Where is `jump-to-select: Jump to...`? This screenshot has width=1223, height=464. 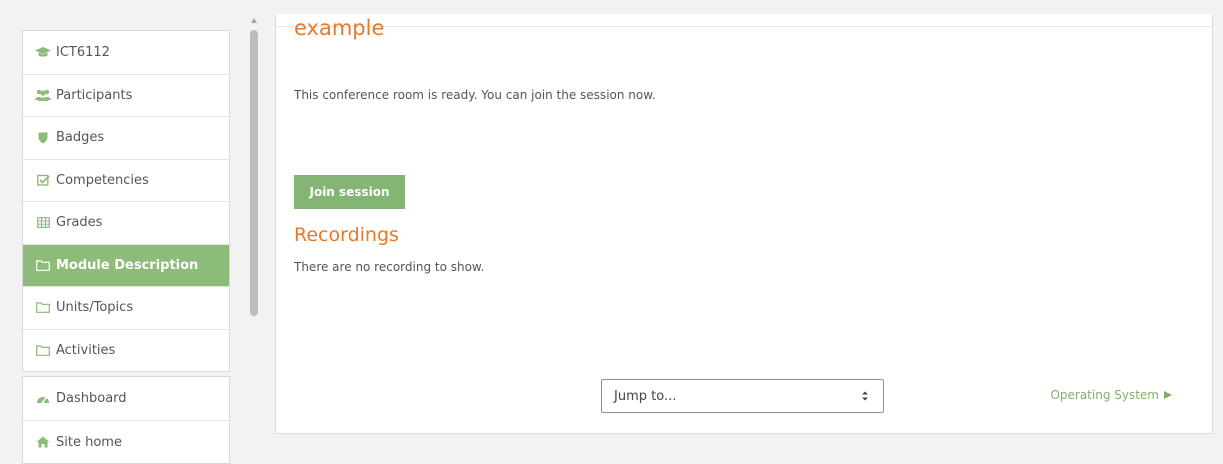 jump-to-select: Jump to... is located at coordinates (742, 396).